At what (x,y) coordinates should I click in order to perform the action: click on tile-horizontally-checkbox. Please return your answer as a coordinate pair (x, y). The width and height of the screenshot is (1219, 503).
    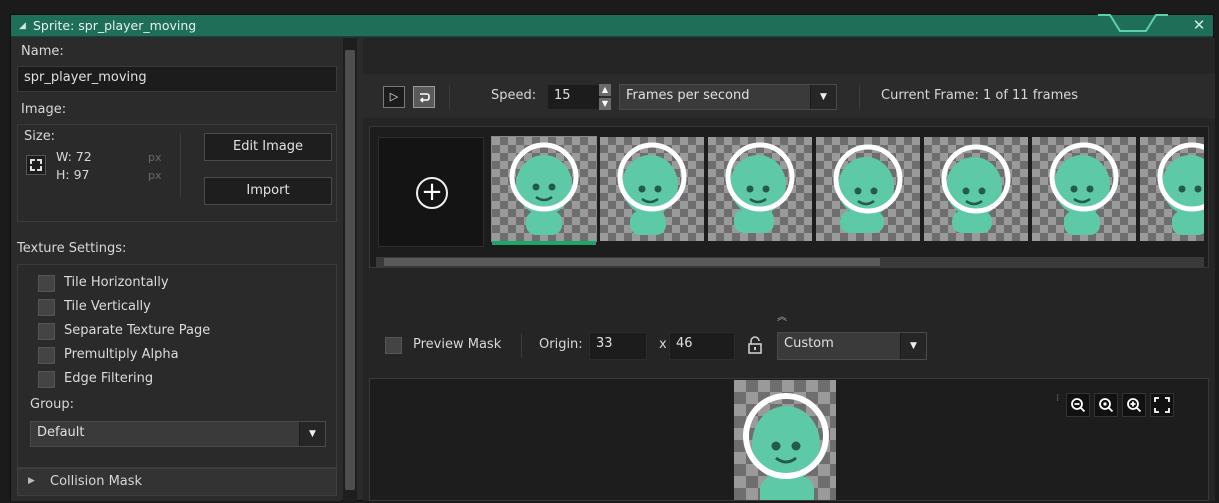
    Looking at the image, I should click on (46, 283).